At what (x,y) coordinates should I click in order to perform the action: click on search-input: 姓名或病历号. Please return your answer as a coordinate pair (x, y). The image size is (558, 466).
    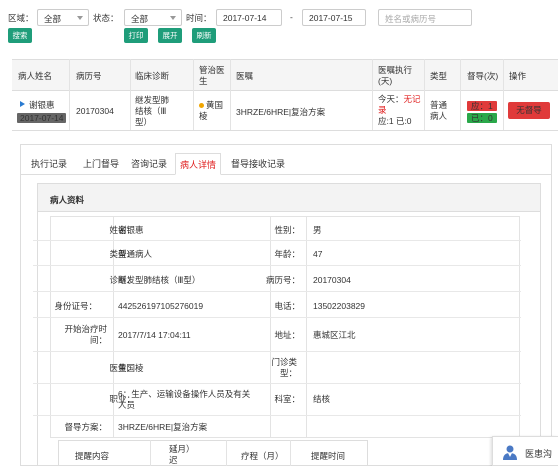
    Looking at the image, I should click on (425, 17).